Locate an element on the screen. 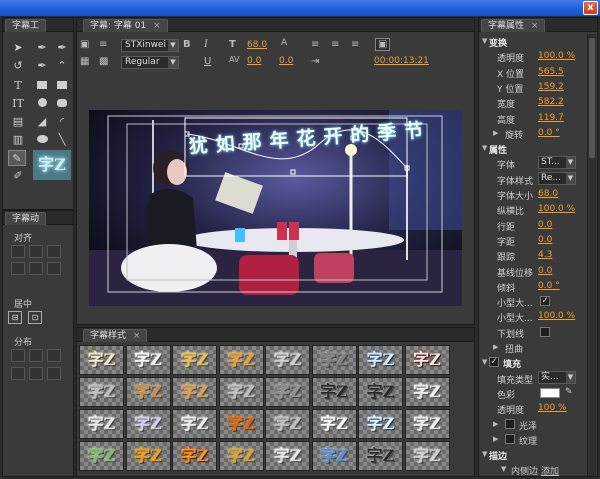 This screenshot has height=479, width=600. eyedropper-icon: ✎ is located at coordinates (569, 392).